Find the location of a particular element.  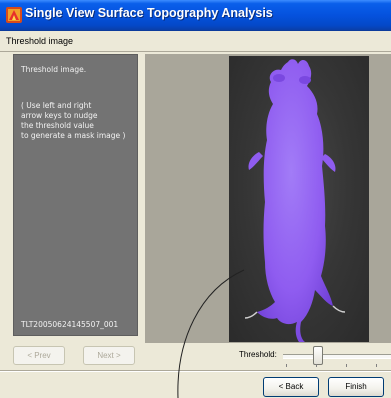

window-title: Single View Surface Topography Analysis is located at coordinates (149, 13).